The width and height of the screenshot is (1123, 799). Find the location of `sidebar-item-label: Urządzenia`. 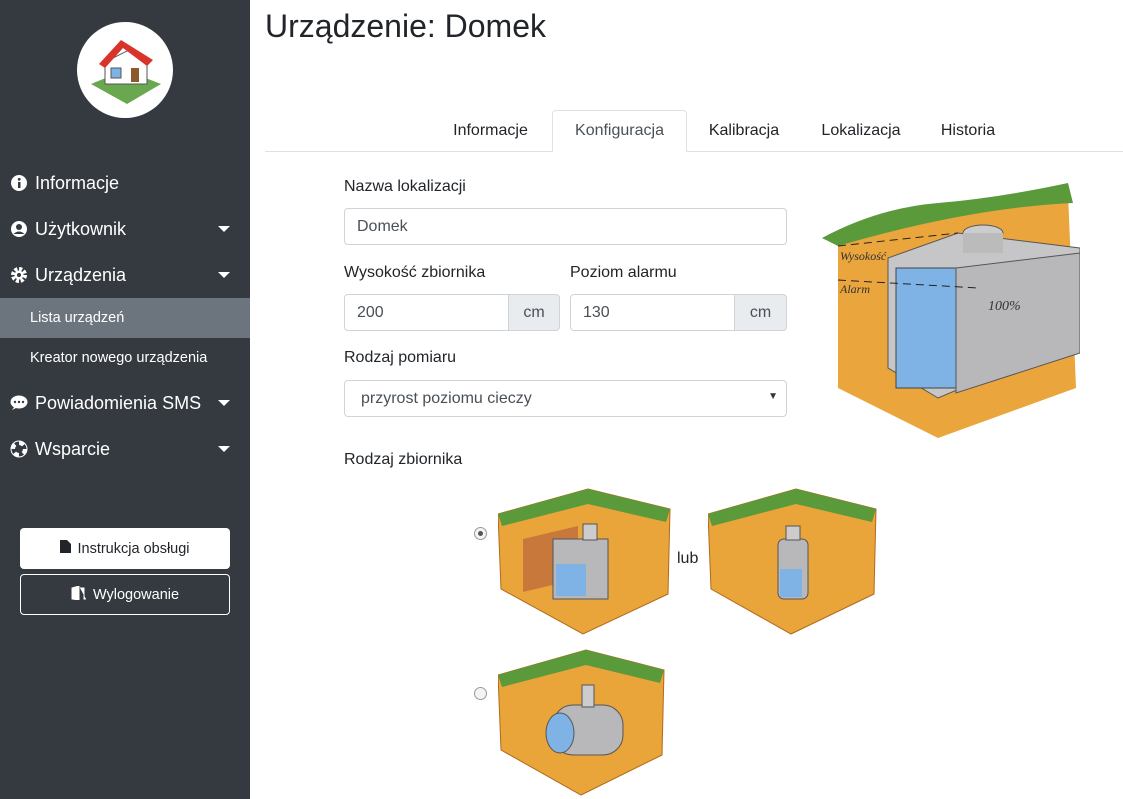

sidebar-item-label: Urządzenia is located at coordinates (81, 274).